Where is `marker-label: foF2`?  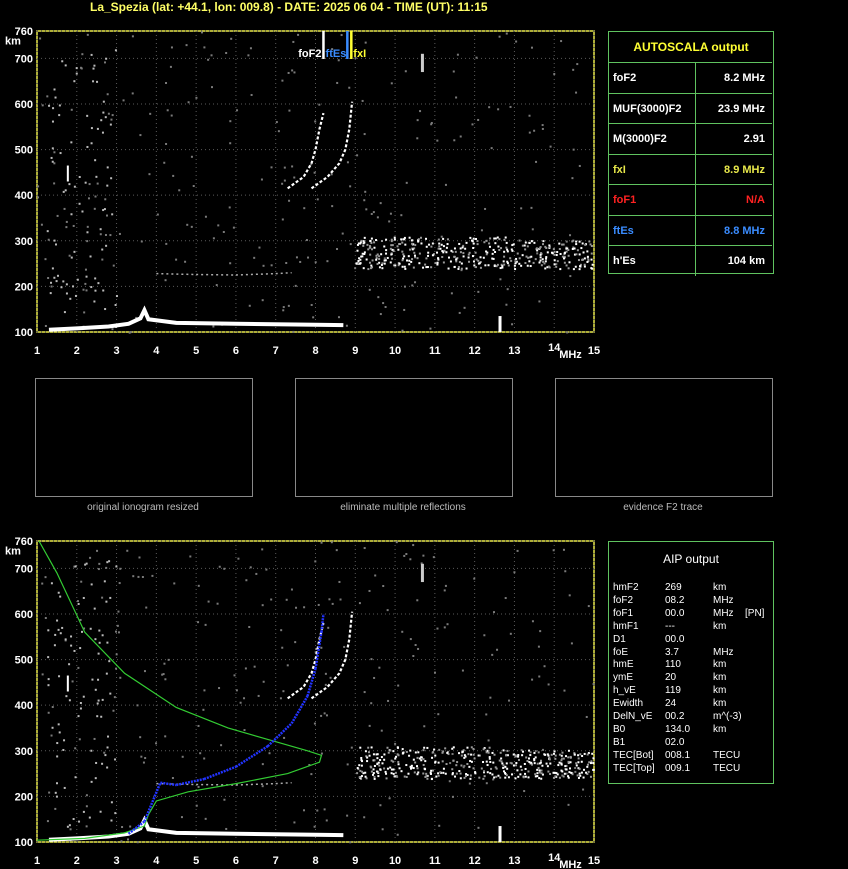 marker-label: foF2 is located at coordinates (309, 54).